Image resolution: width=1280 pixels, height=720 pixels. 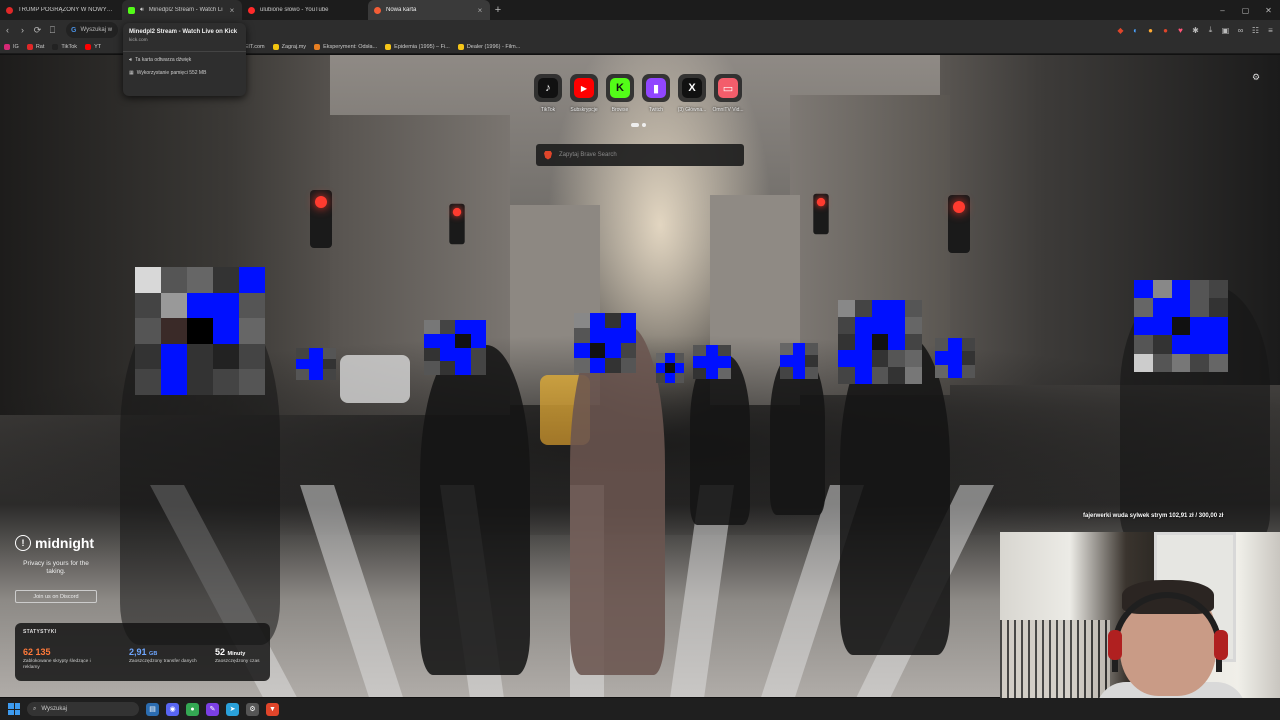 What do you see at coordinates (548, 93) in the screenshot?
I see `top-site-tiktok: ♪ TikTok` at bounding box center [548, 93].